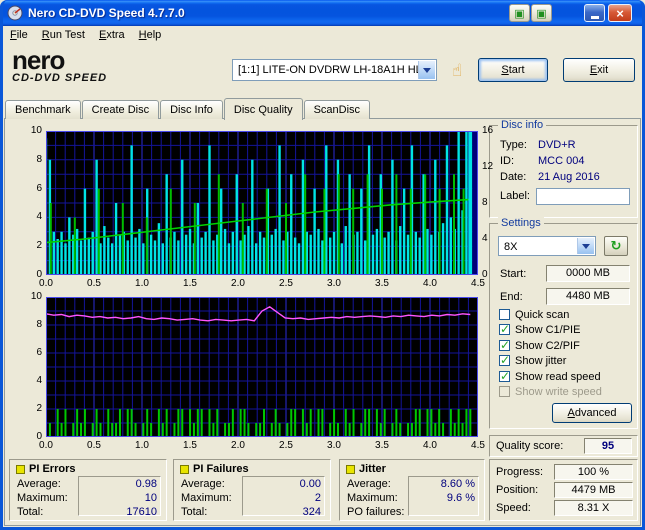 The height and width of the screenshot is (530, 645). Describe the element at coordinates (541, 13) in the screenshot. I see `titlebar-tool-button-2: ▣` at that location.